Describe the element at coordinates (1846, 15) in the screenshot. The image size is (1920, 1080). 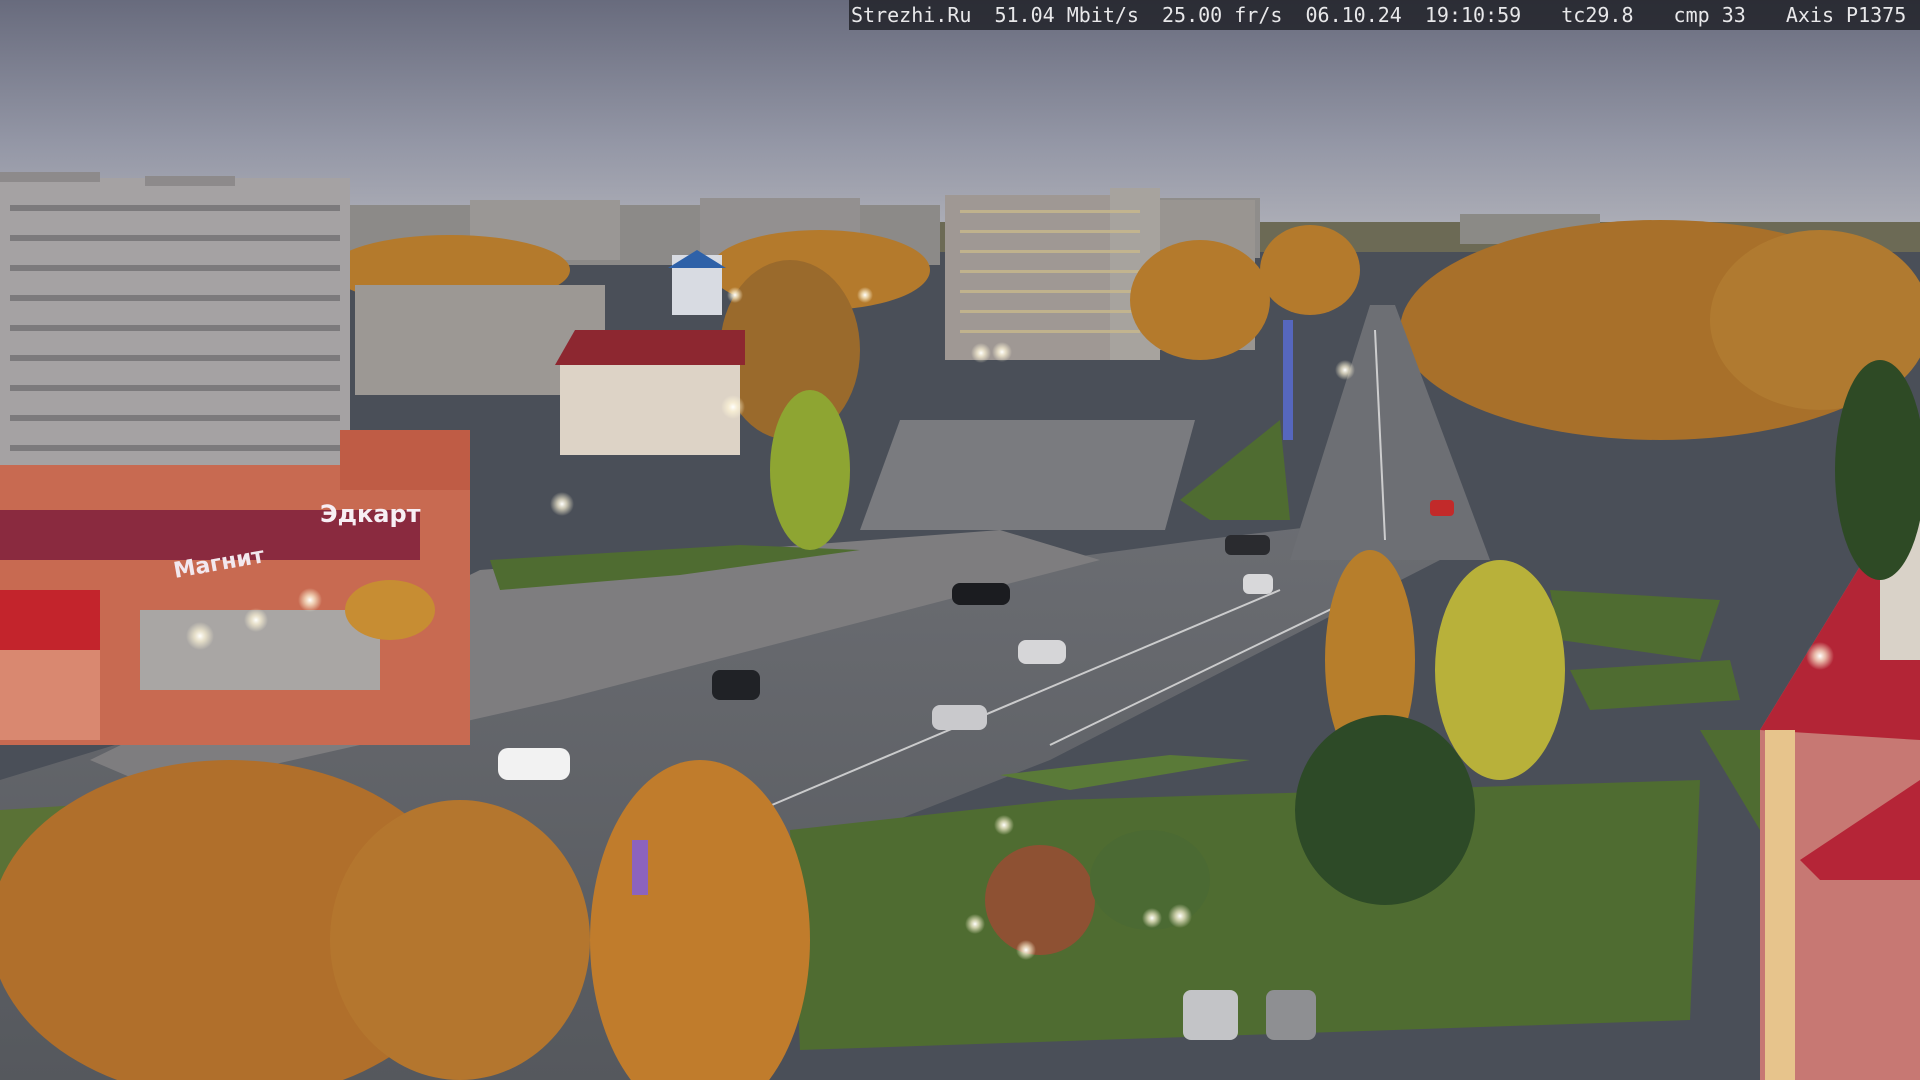
I see `overlay-camera: Axis P1375` at that location.